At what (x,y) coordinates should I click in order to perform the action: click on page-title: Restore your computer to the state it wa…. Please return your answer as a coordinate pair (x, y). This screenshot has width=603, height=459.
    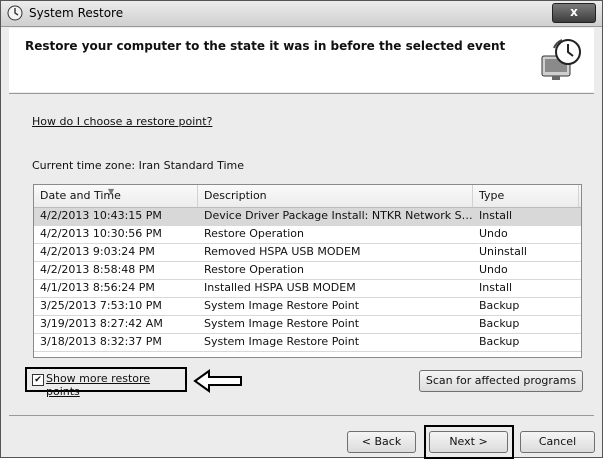
    Looking at the image, I should click on (265, 46).